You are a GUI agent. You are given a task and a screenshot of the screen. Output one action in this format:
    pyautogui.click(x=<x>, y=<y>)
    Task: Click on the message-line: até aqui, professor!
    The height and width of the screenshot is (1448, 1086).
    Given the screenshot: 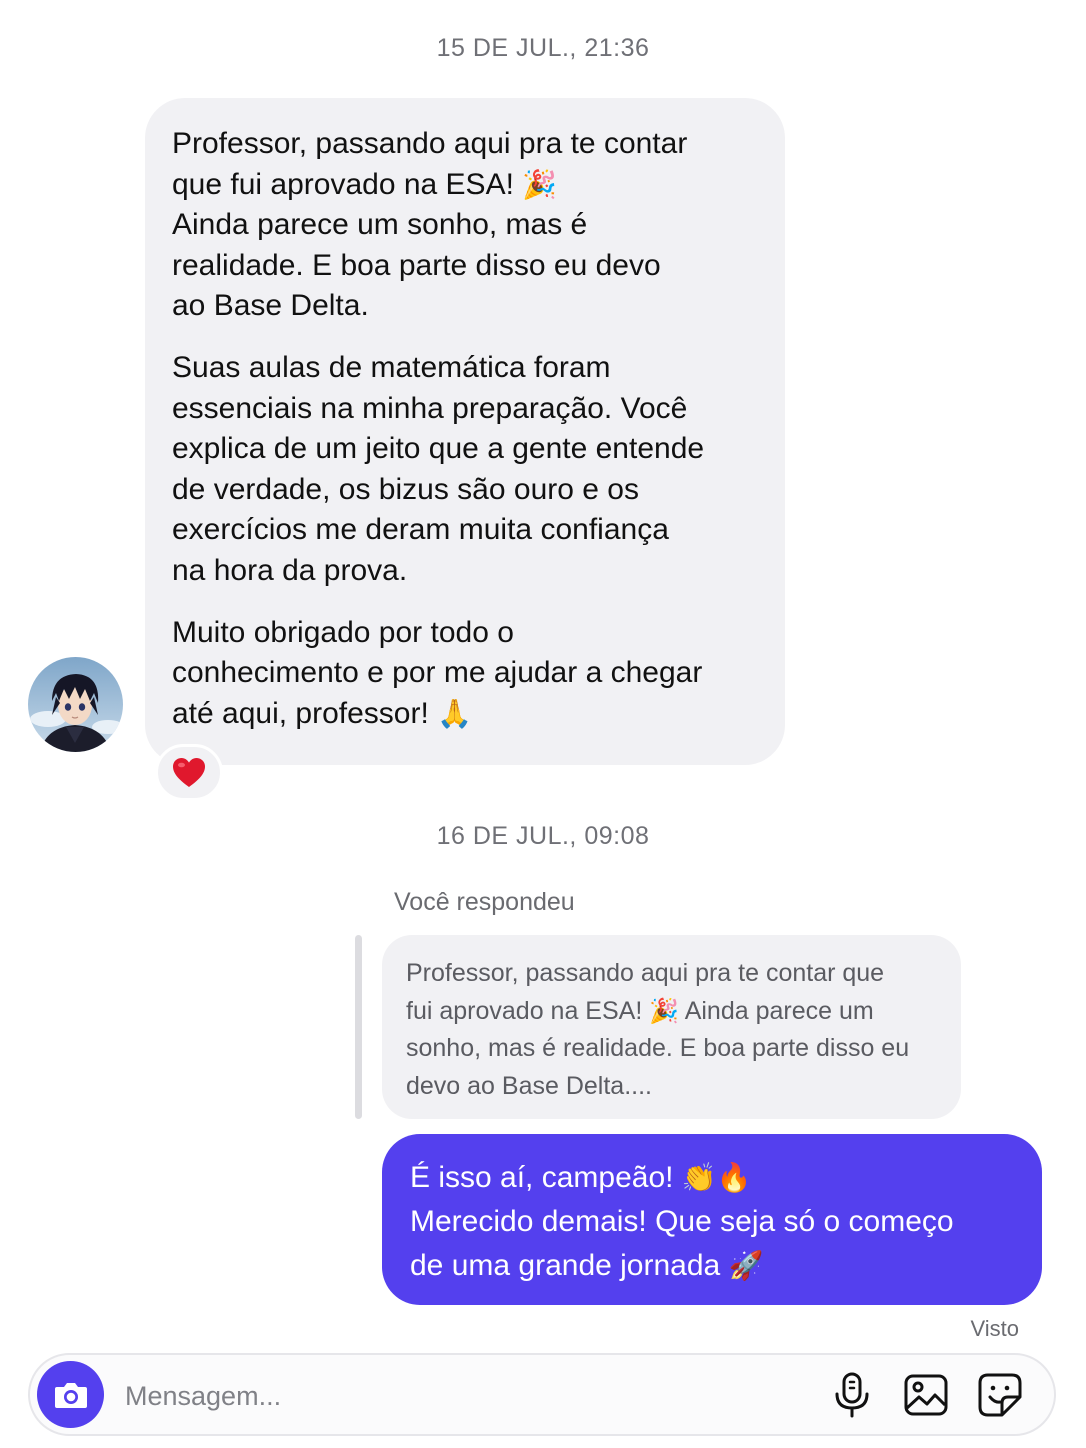 What is the action you would take?
    pyautogui.click(x=300, y=713)
    